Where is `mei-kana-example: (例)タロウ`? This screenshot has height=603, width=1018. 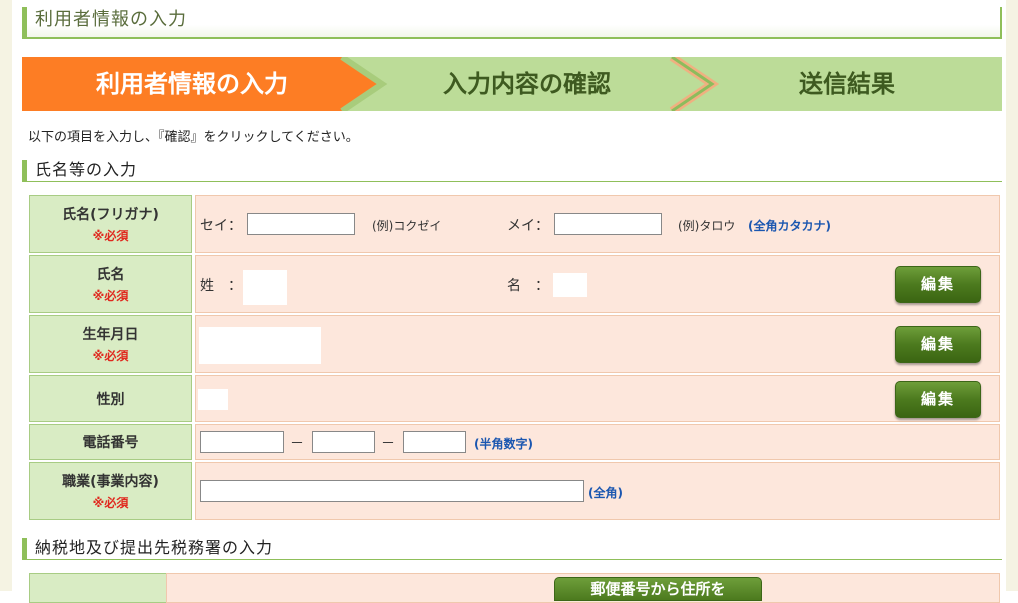 mei-kana-example: (例)タロウ is located at coordinates (707, 226).